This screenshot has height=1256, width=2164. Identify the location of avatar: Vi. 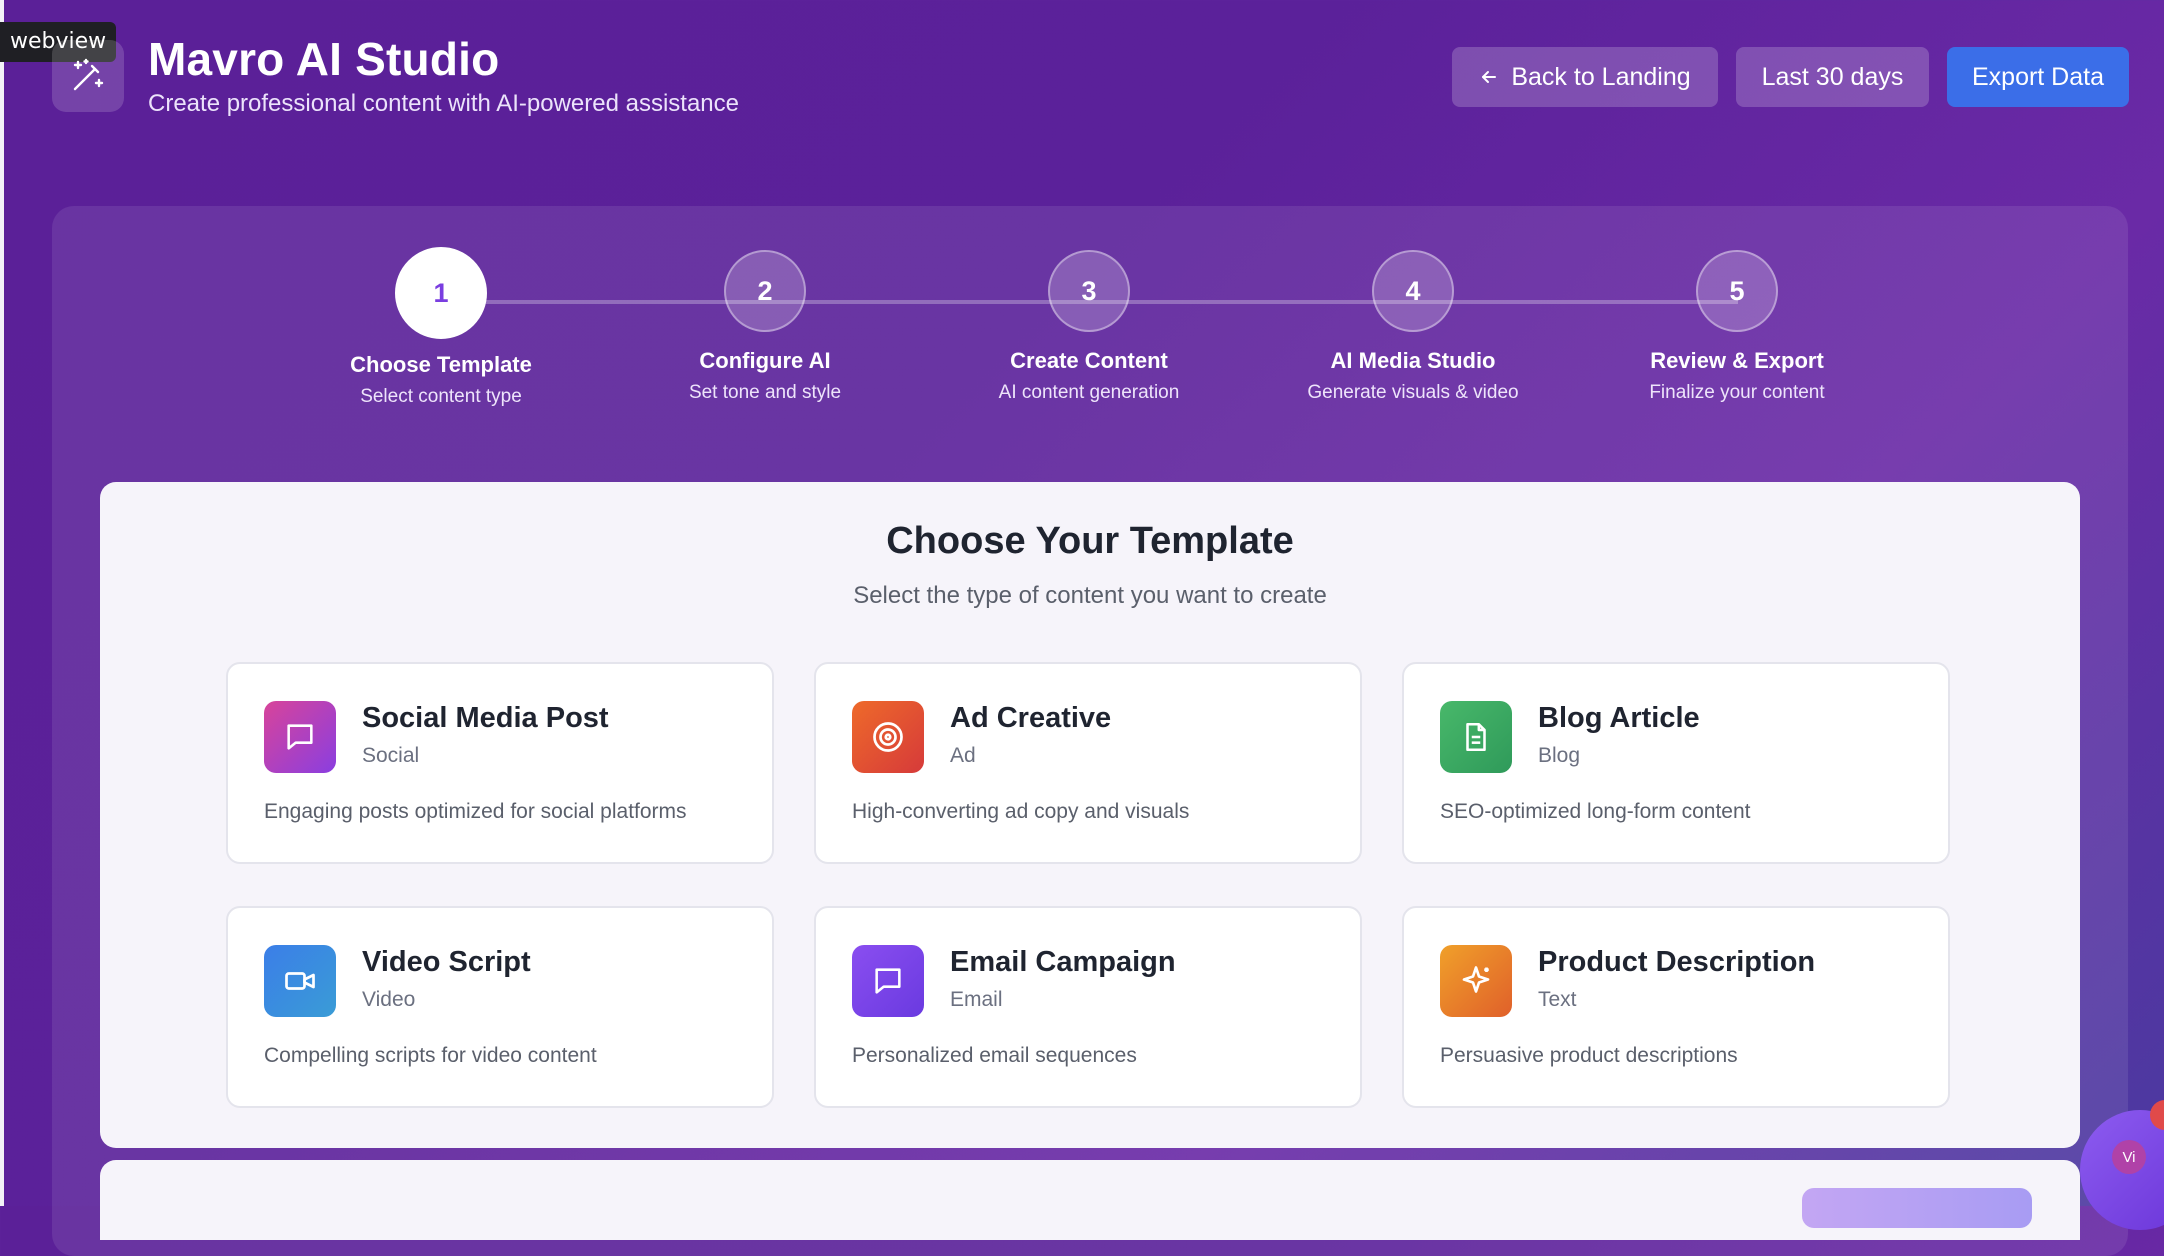
(2129, 1157).